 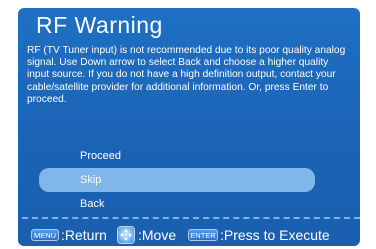 I want to click on menu-key-icon: MENU, so click(x=45, y=235).